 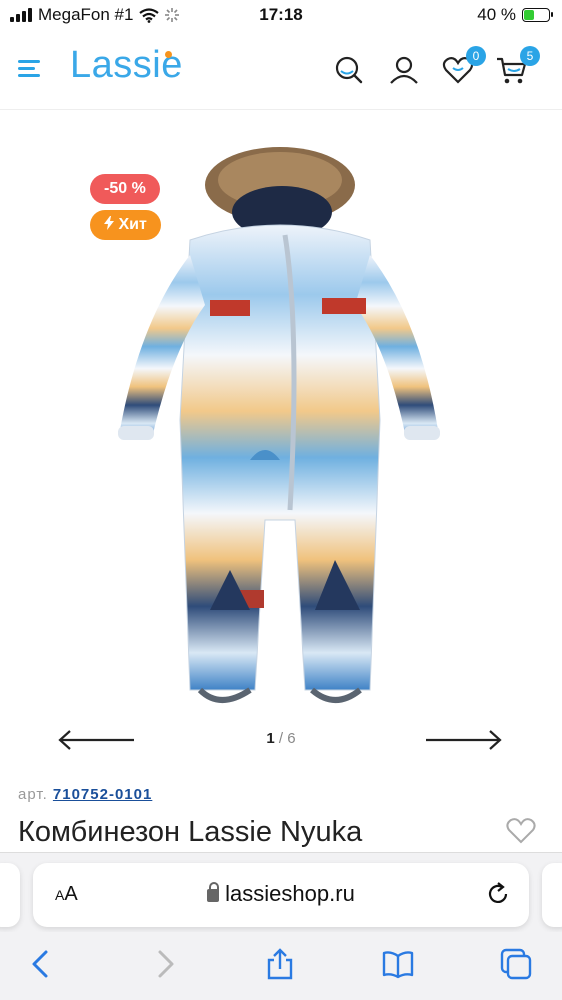 I want to click on status-bar: MegaFon #1 17:18 40 %, so click(x=281, y=15).